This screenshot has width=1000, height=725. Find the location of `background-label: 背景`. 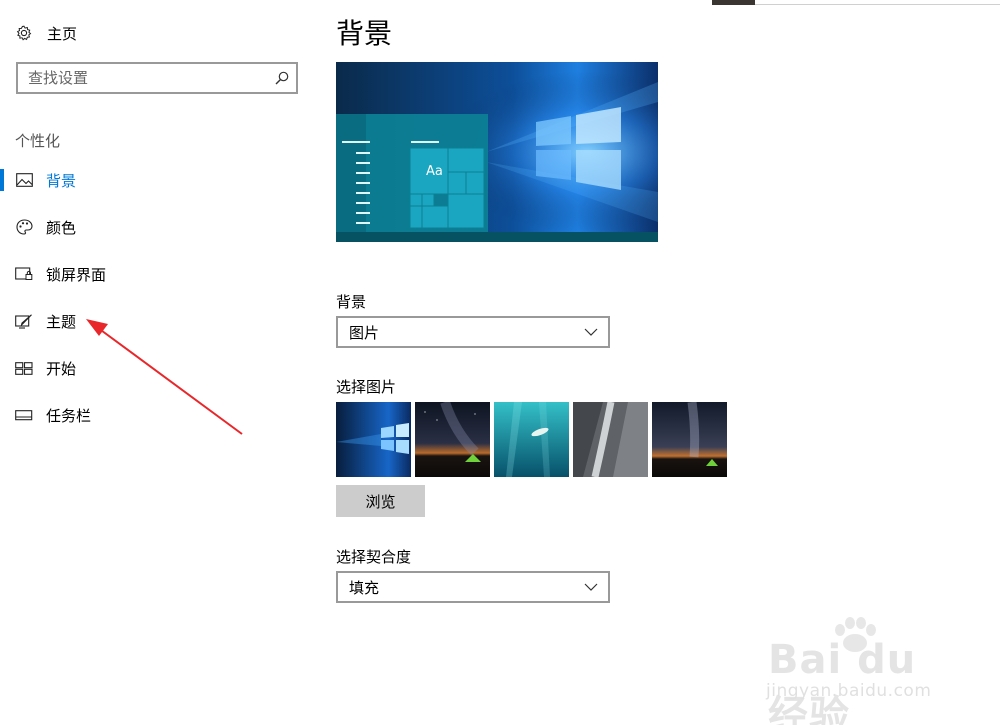

background-label: 背景 is located at coordinates (351, 302).